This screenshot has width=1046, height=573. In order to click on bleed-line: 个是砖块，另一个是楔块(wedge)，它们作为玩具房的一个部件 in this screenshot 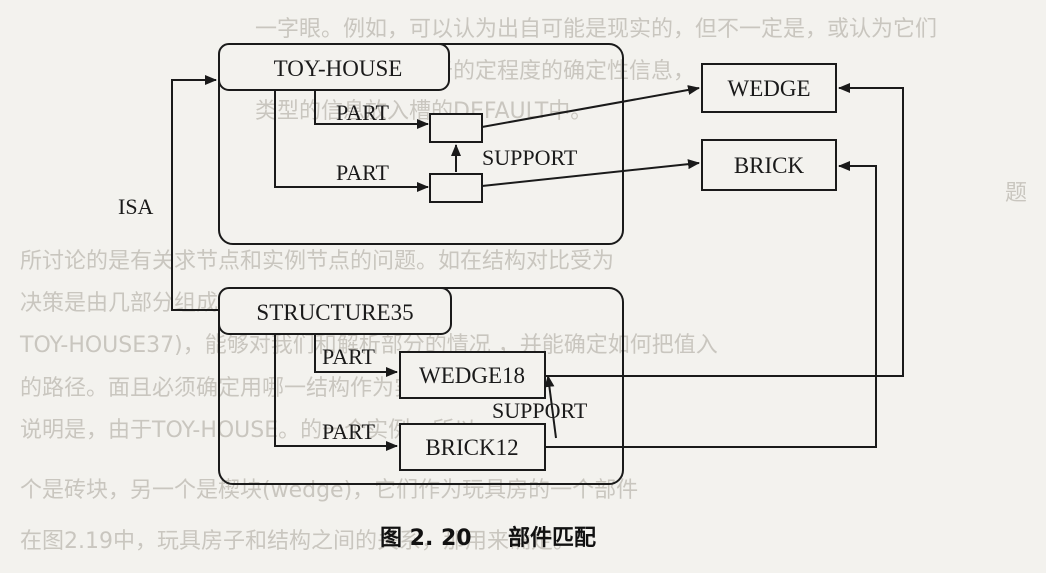, I will do `click(329, 490)`.